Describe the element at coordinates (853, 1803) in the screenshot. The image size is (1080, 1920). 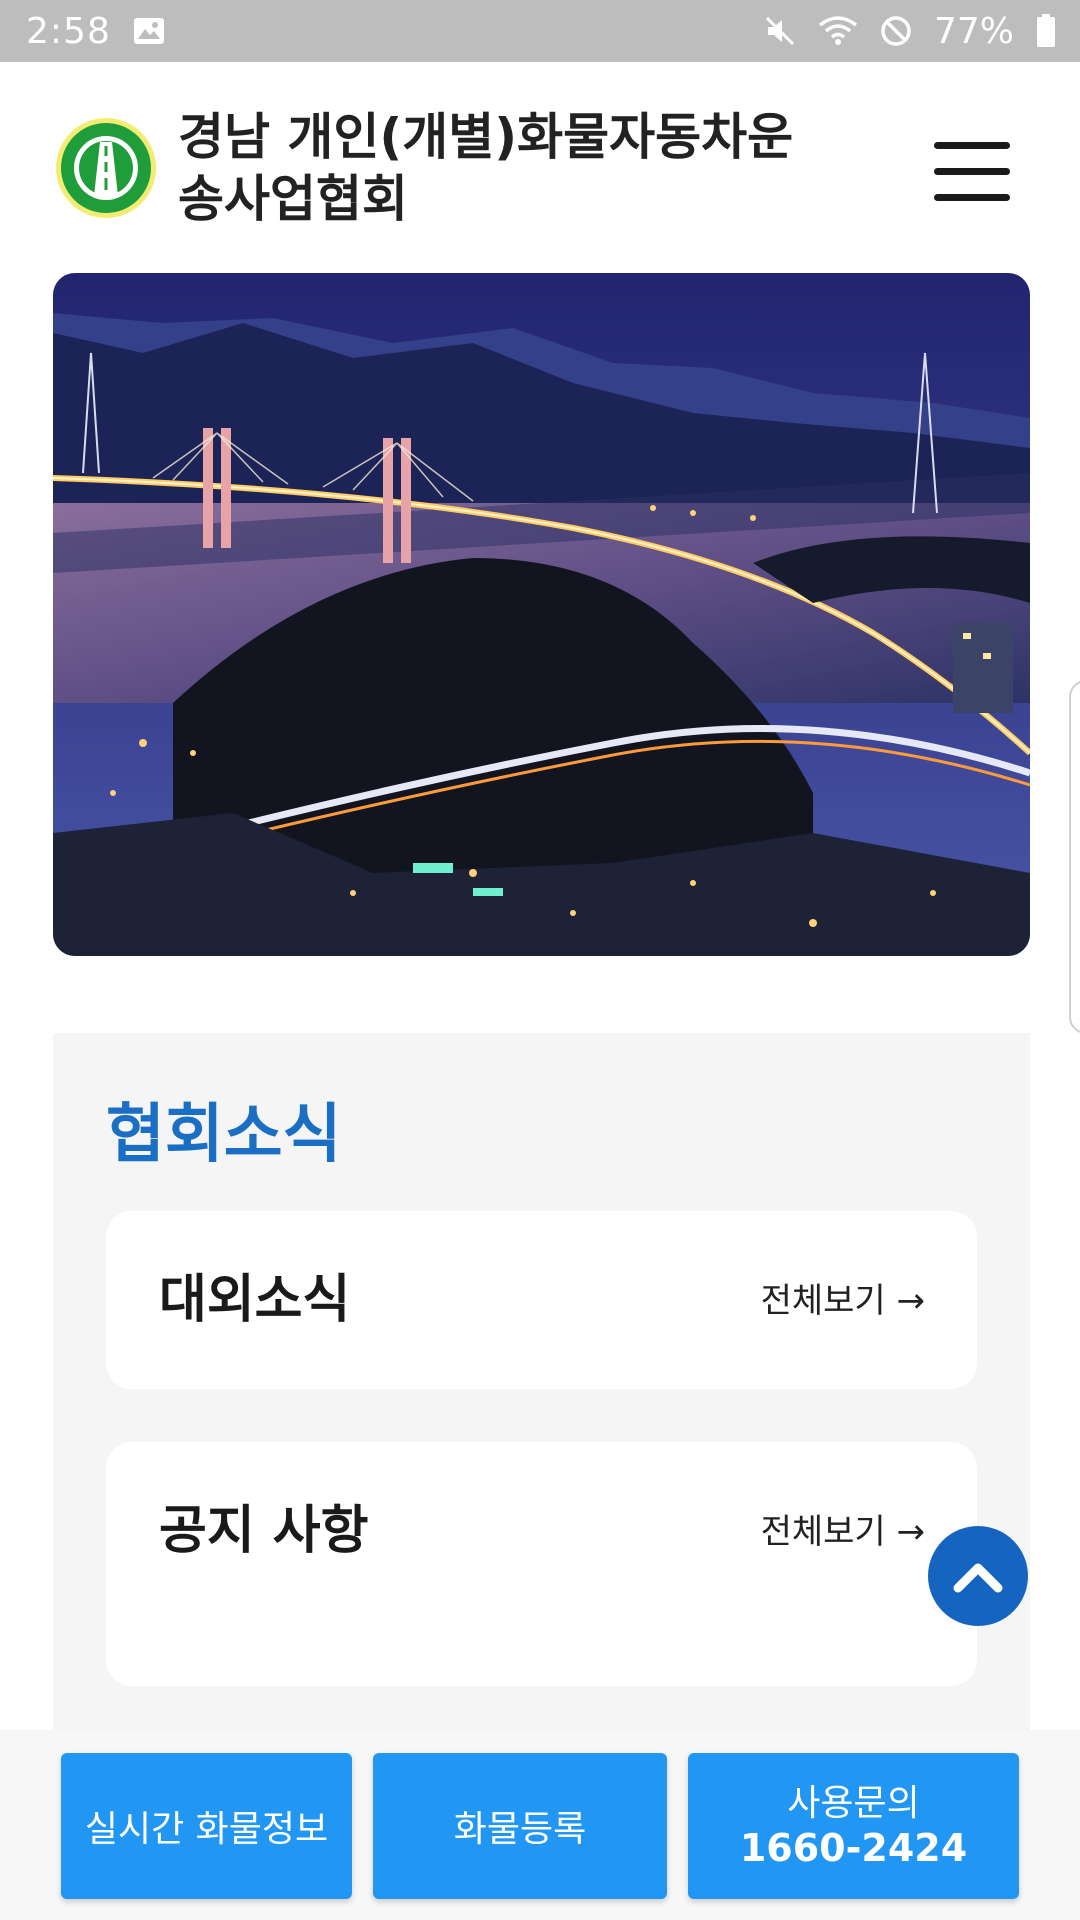
I see `contact-label: 사용문의` at that location.